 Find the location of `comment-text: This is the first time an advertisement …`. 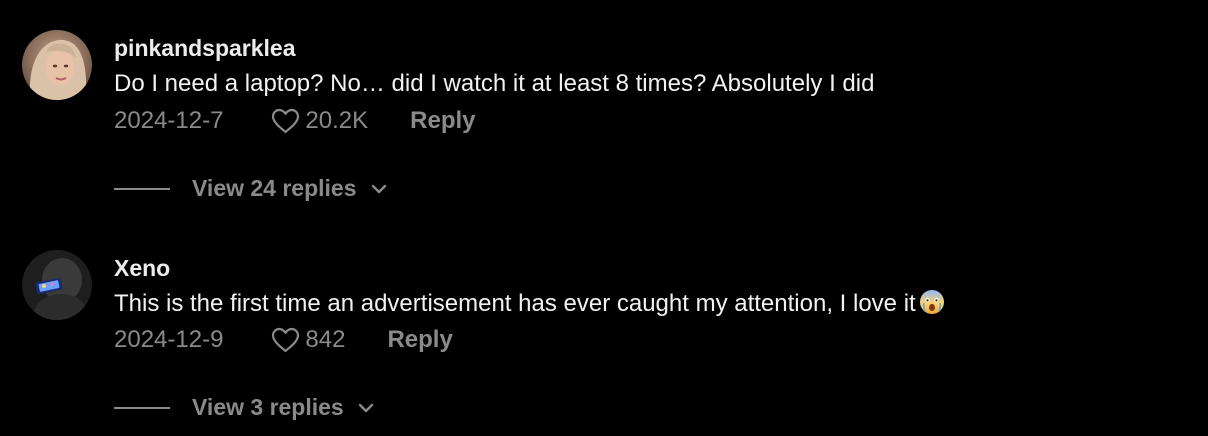

comment-text: This is the first time an advertisement … is located at coordinates (529, 303).